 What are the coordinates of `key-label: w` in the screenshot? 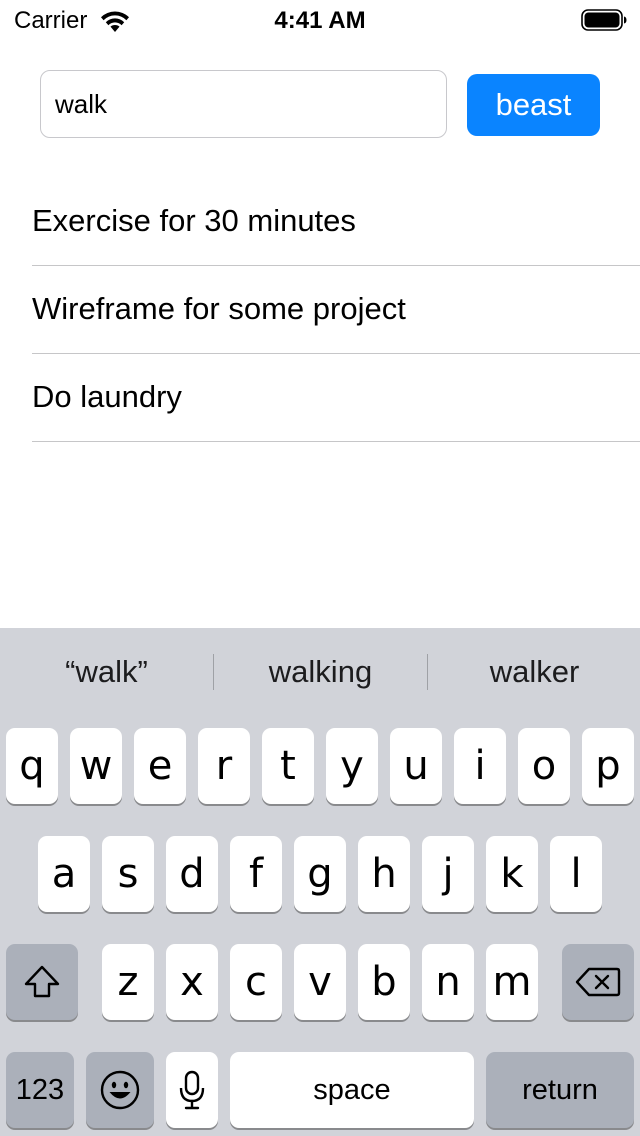 It's located at (96, 766).